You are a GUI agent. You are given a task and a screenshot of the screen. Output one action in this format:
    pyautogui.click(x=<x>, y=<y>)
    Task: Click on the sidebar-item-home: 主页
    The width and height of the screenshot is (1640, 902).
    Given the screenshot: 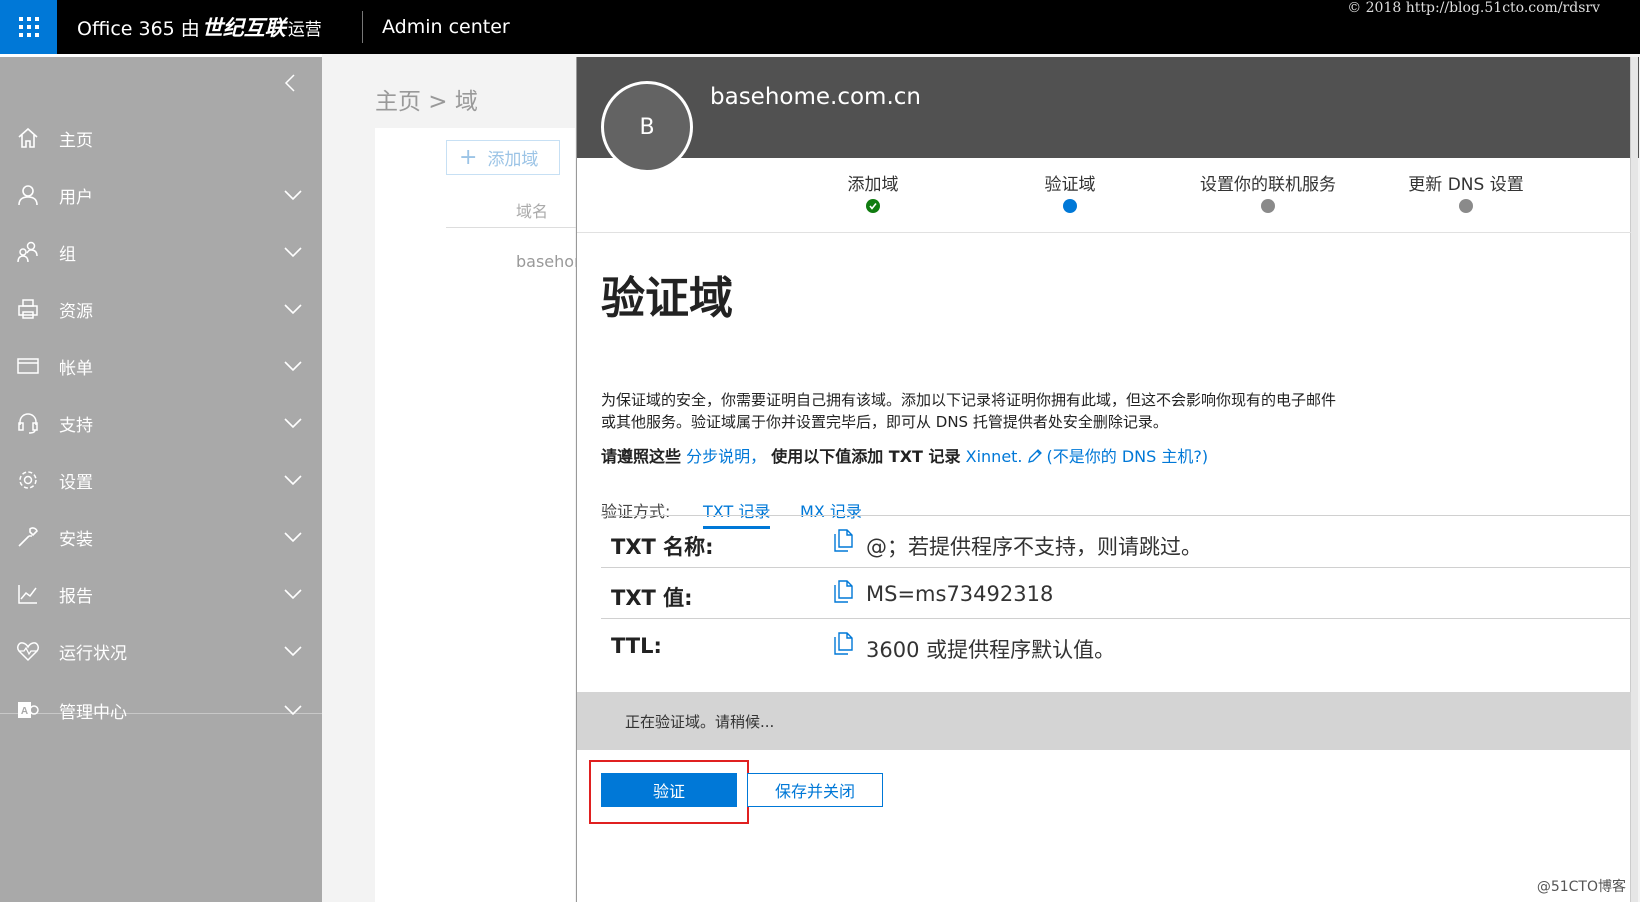 What is the action you would take?
    pyautogui.click(x=161, y=138)
    